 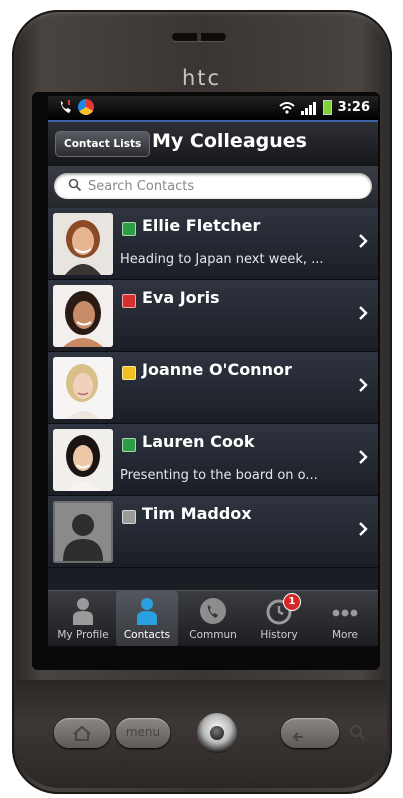 What do you see at coordinates (181, 297) in the screenshot?
I see `contact-name: Eva Joris` at bounding box center [181, 297].